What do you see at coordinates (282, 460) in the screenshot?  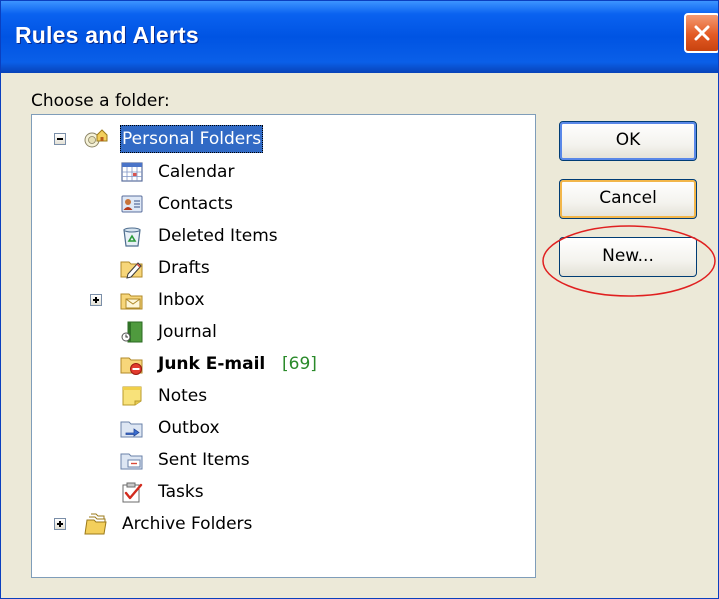 I see `tree-node-sent-items: Sent Items` at bounding box center [282, 460].